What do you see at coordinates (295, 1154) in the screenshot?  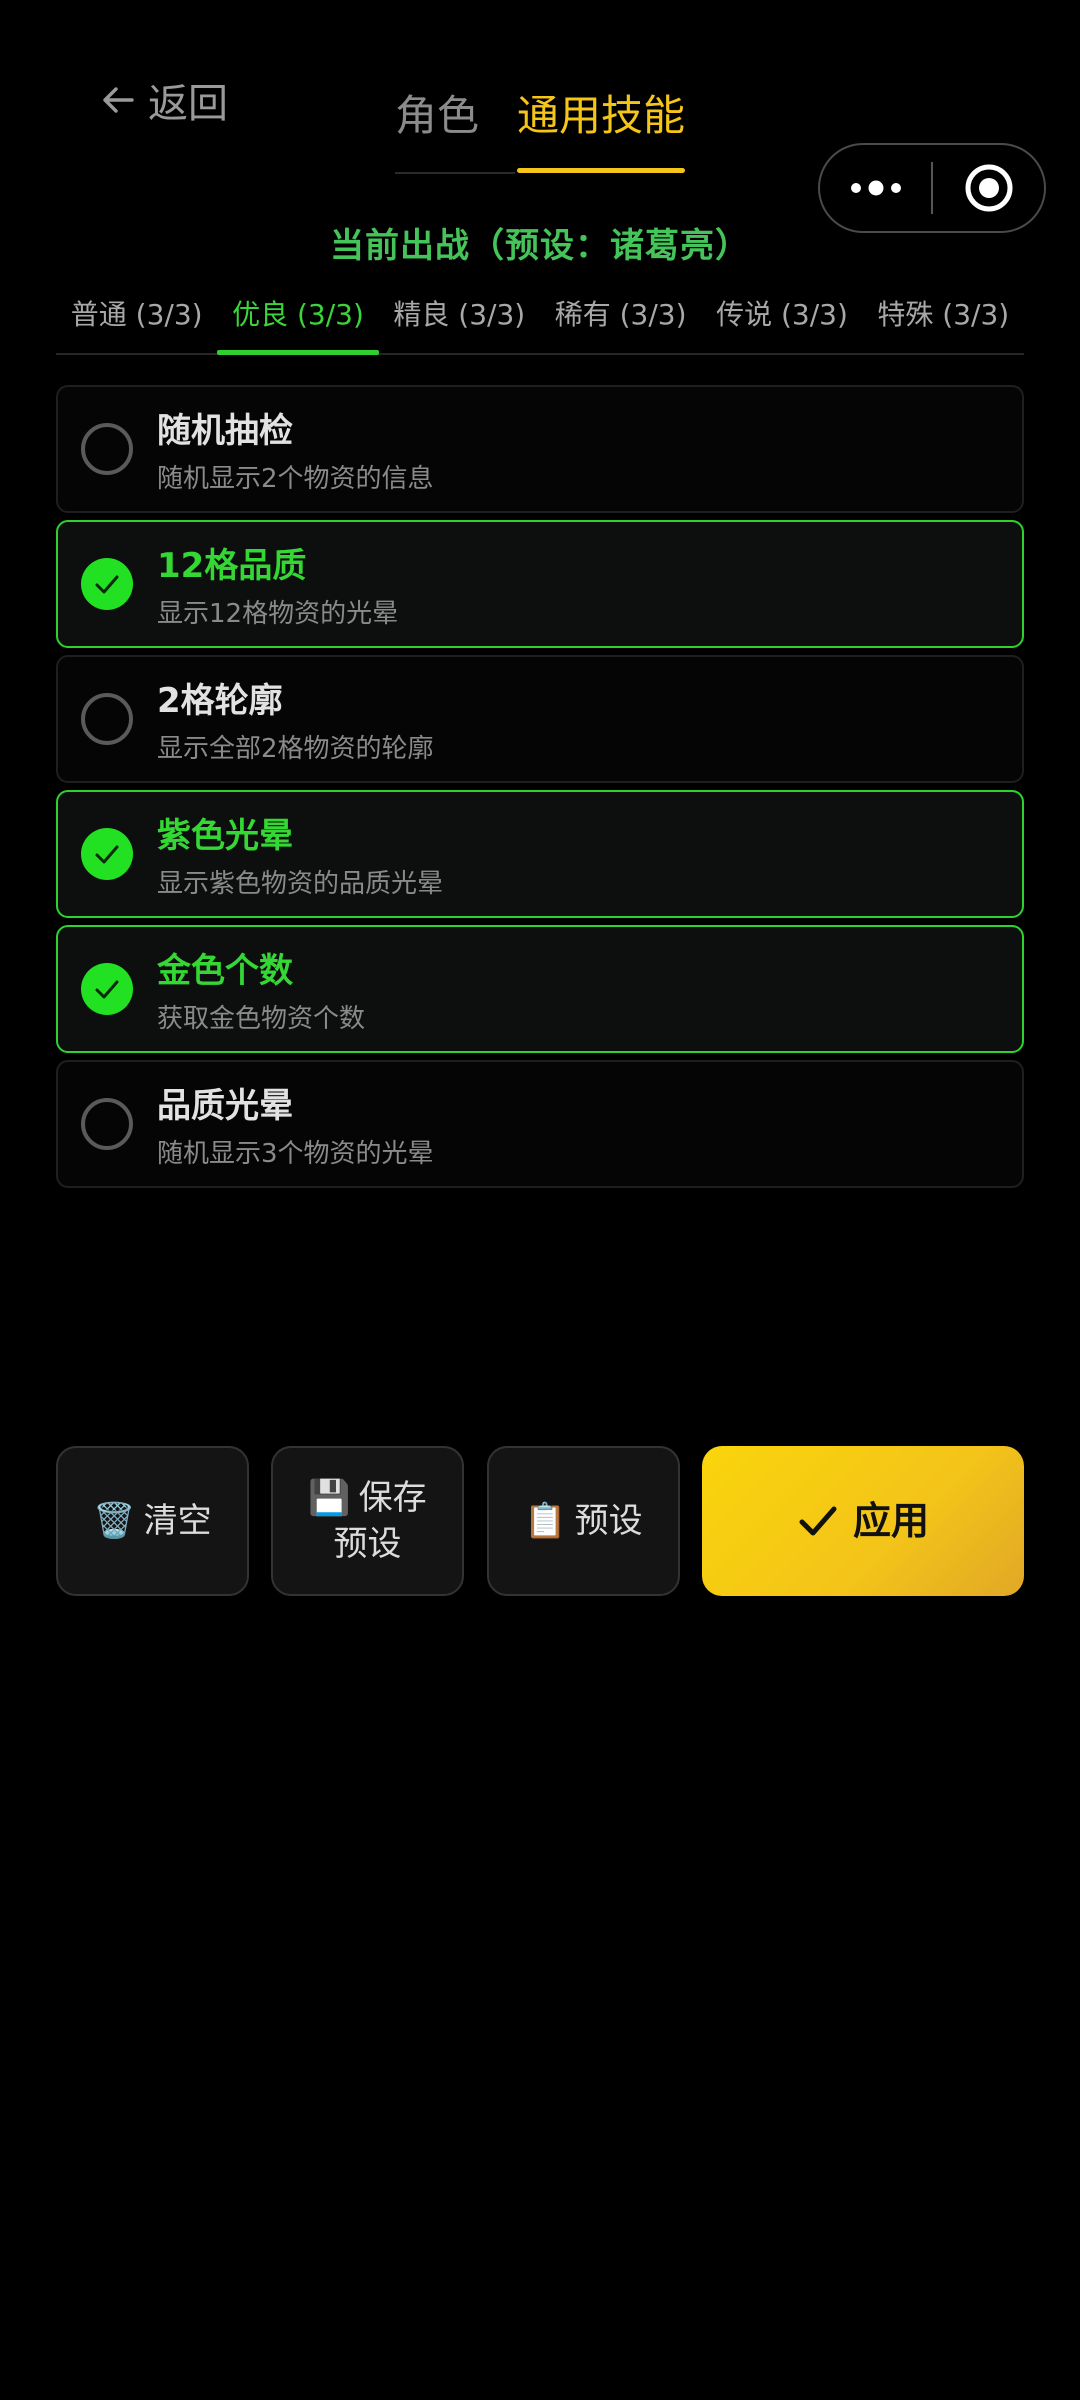 I see `skill-desc: 随机显示3个物资的光晕` at bounding box center [295, 1154].